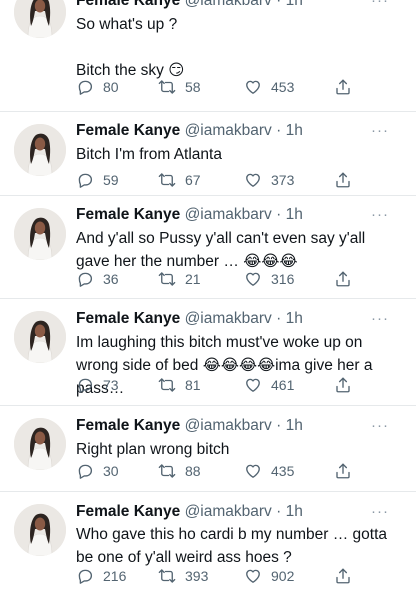 The width and height of the screenshot is (416, 600). What do you see at coordinates (111, 279) in the screenshot?
I see `reply-count: 36` at bounding box center [111, 279].